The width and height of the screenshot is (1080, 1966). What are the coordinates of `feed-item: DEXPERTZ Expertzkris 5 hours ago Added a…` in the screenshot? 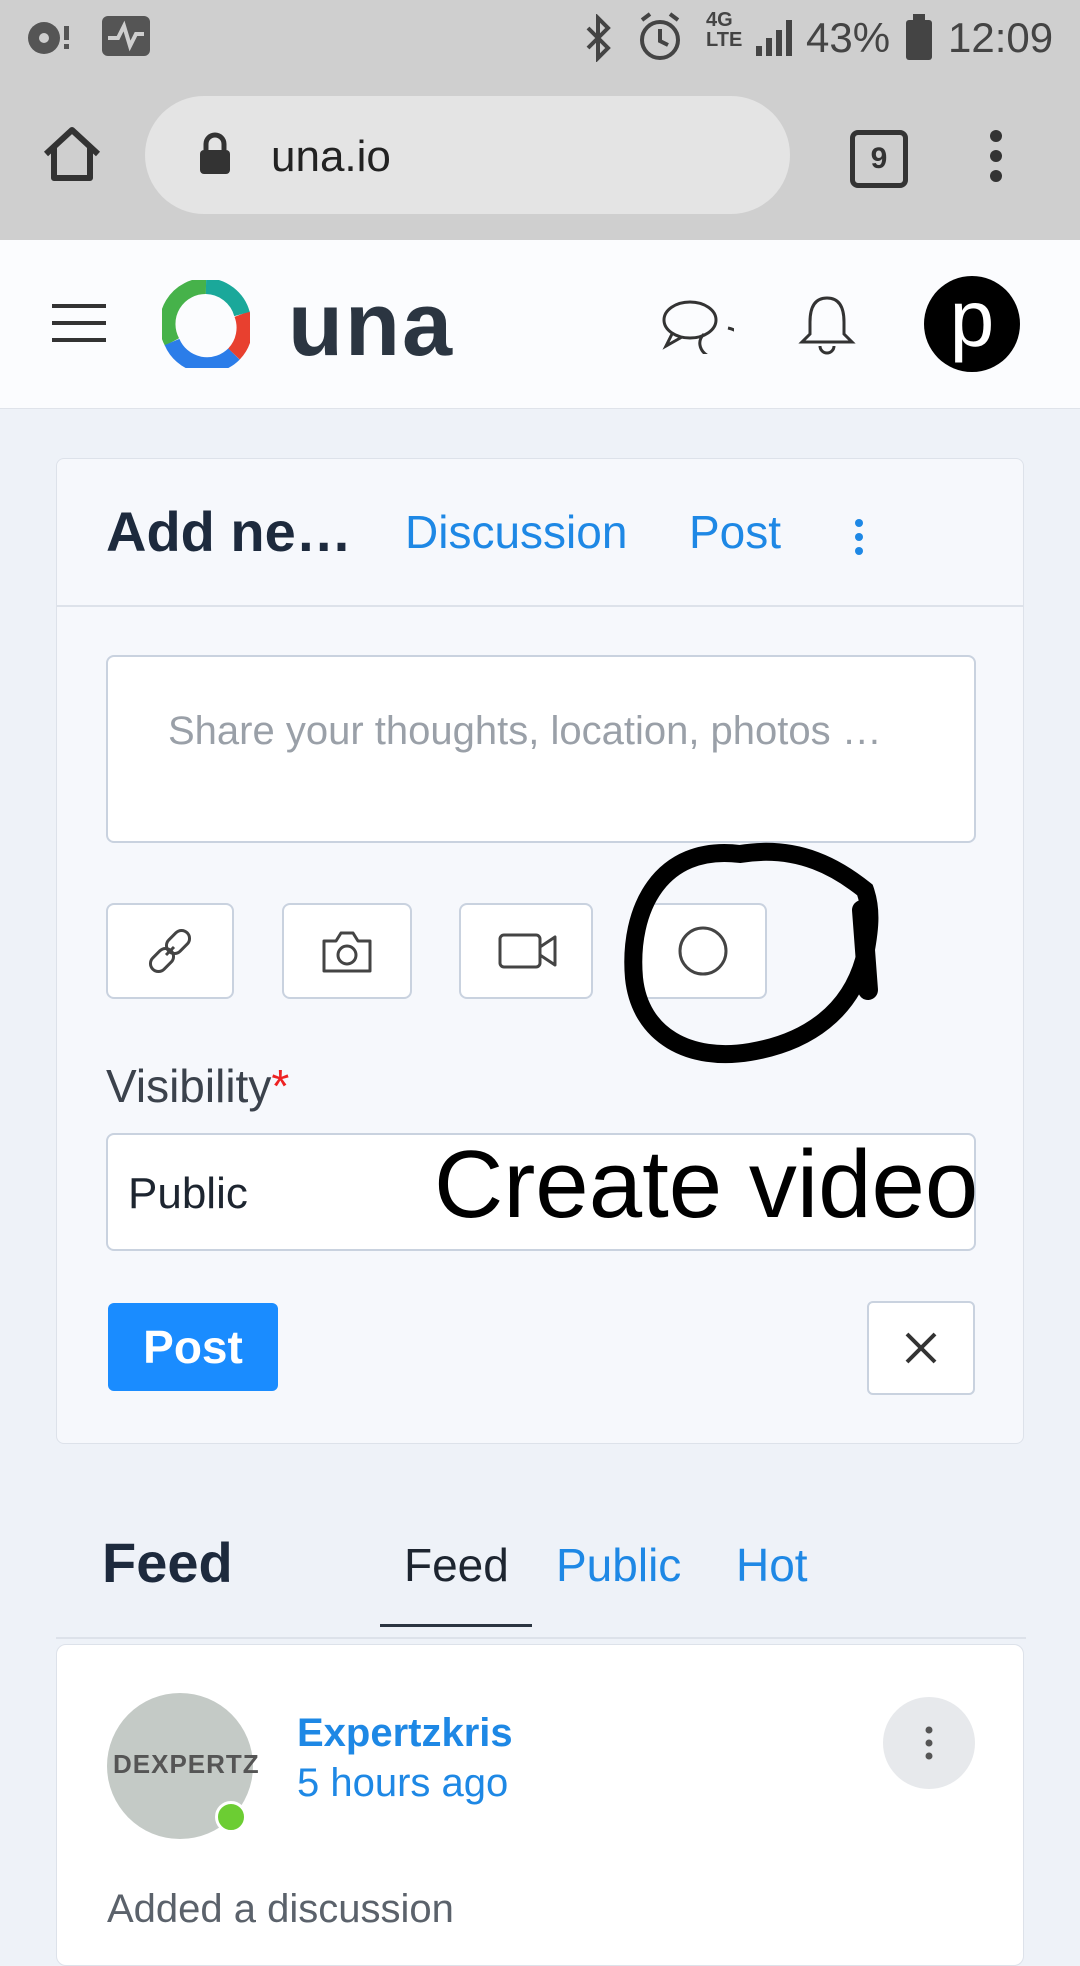 It's located at (540, 1805).